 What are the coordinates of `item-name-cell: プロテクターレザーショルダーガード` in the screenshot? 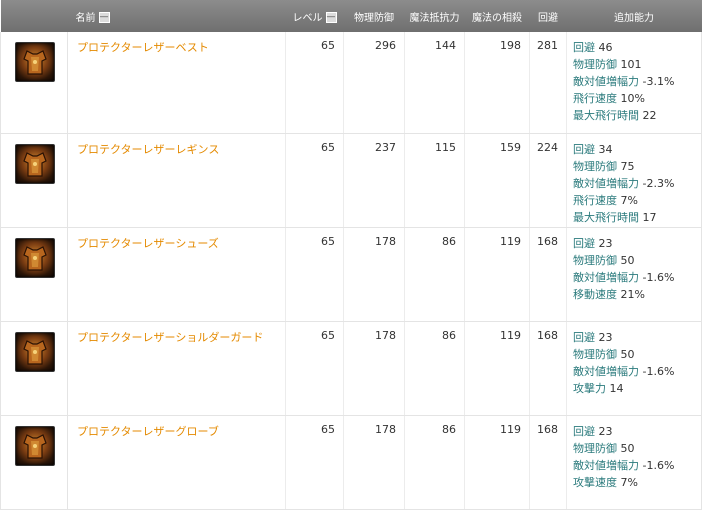 It's located at (176, 368).